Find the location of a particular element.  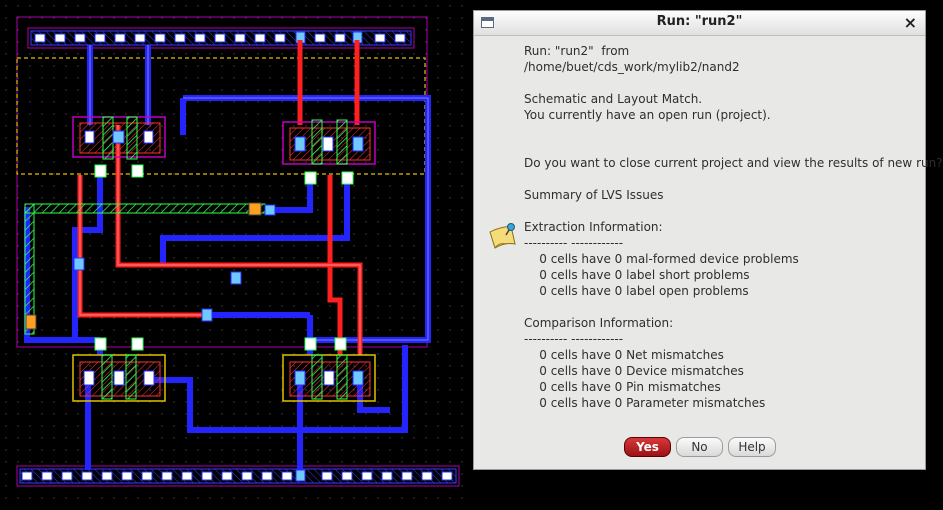

message-line: 0 cells have 0 Parameter mismatches is located at coordinates (645, 403).